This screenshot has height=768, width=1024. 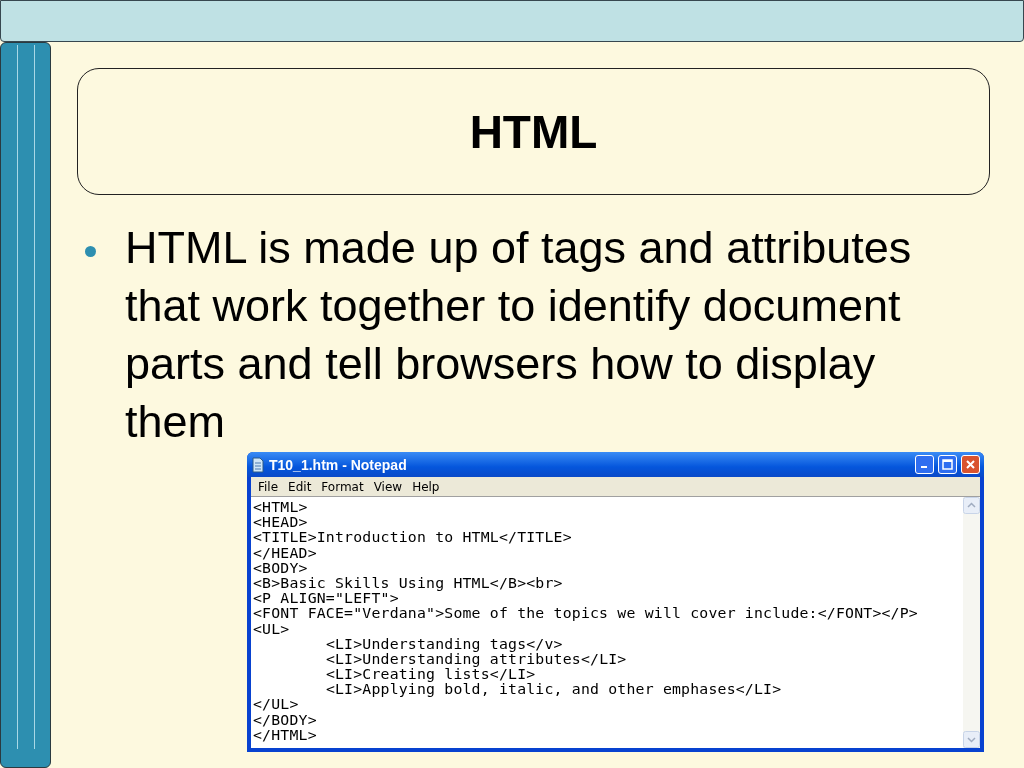 What do you see at coordinates (924, 464) in the screenshot?
I see `minimize-button` at bounding box center [924, 464].